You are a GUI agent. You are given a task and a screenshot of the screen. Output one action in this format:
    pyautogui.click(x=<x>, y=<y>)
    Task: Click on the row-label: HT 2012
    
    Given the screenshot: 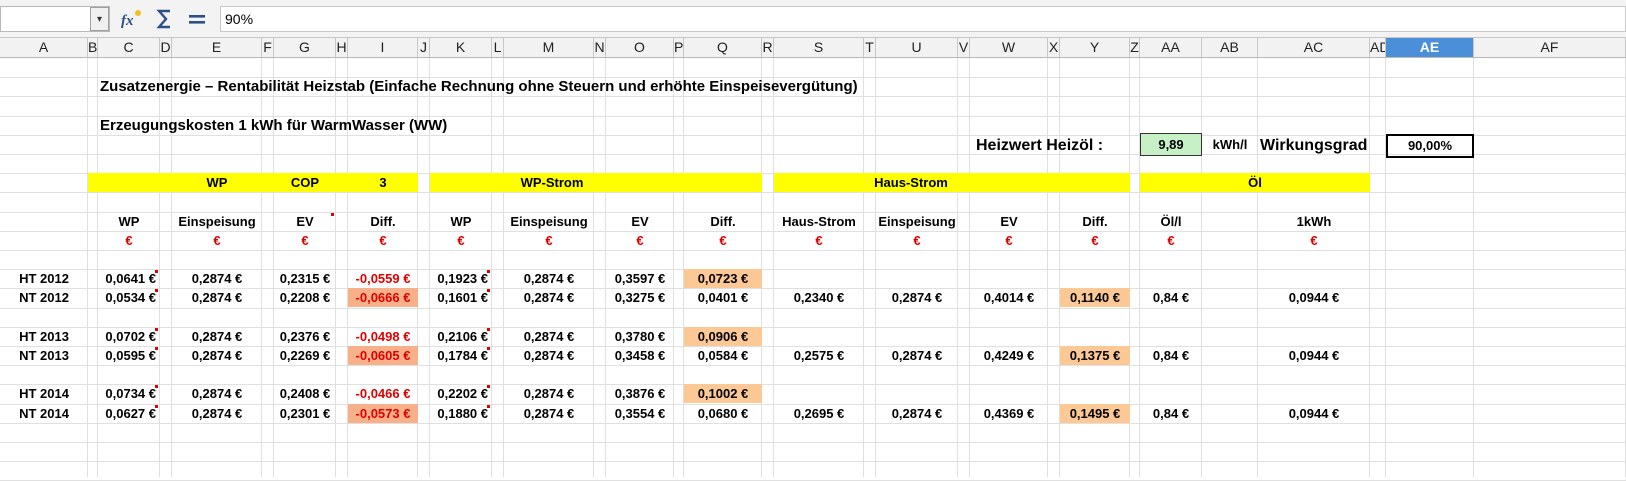 What is the action you would take?
    pyautogui.click(x=44, y=278)
    